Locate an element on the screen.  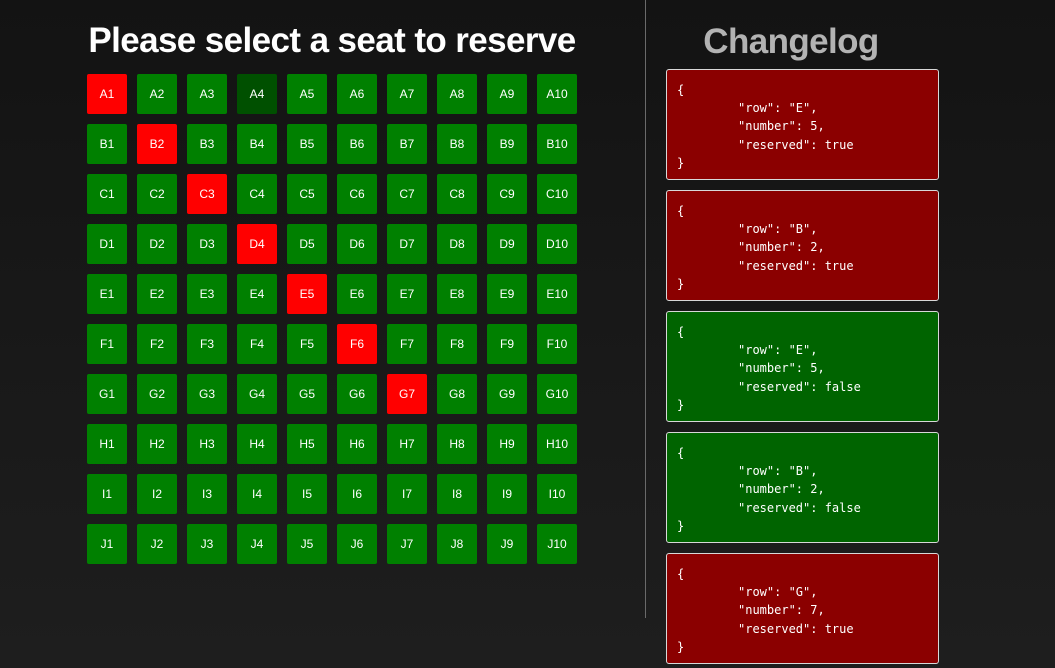
seat-d5: D5 is located at coordinates (307, 244).